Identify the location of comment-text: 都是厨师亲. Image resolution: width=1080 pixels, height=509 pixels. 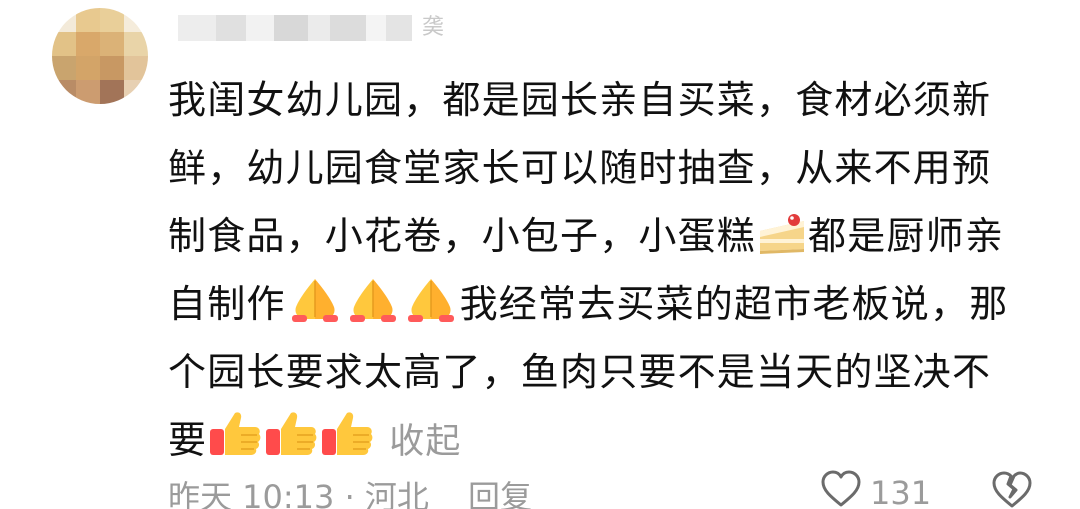
(906, 236).